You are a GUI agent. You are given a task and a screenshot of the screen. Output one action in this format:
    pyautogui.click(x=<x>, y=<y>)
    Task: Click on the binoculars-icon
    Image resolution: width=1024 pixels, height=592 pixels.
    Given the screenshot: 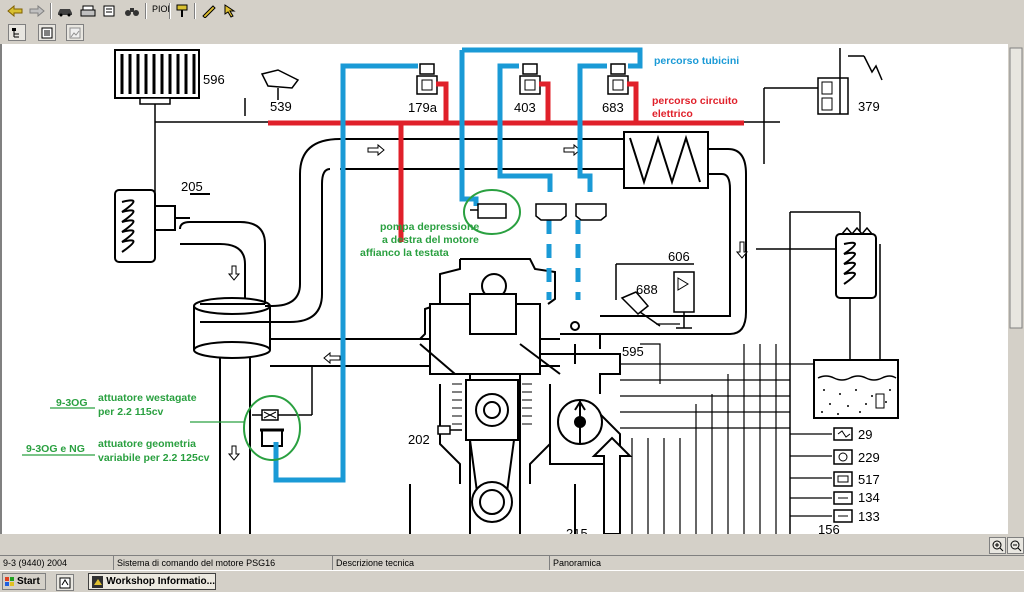 What is the action you would take?
    pyautogui.click(x=132, y=10)
    